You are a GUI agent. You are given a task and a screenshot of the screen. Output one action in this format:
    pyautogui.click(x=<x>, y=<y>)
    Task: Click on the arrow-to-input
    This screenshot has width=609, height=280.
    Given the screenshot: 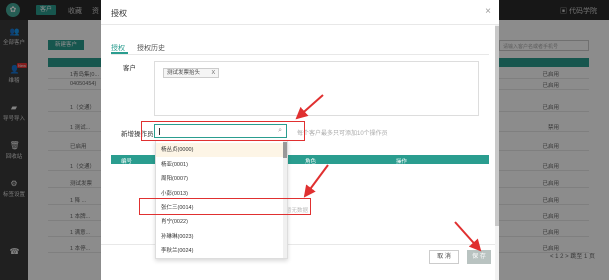 What is the action you would take?
    pyautogui.click(x=309, y=107)
    